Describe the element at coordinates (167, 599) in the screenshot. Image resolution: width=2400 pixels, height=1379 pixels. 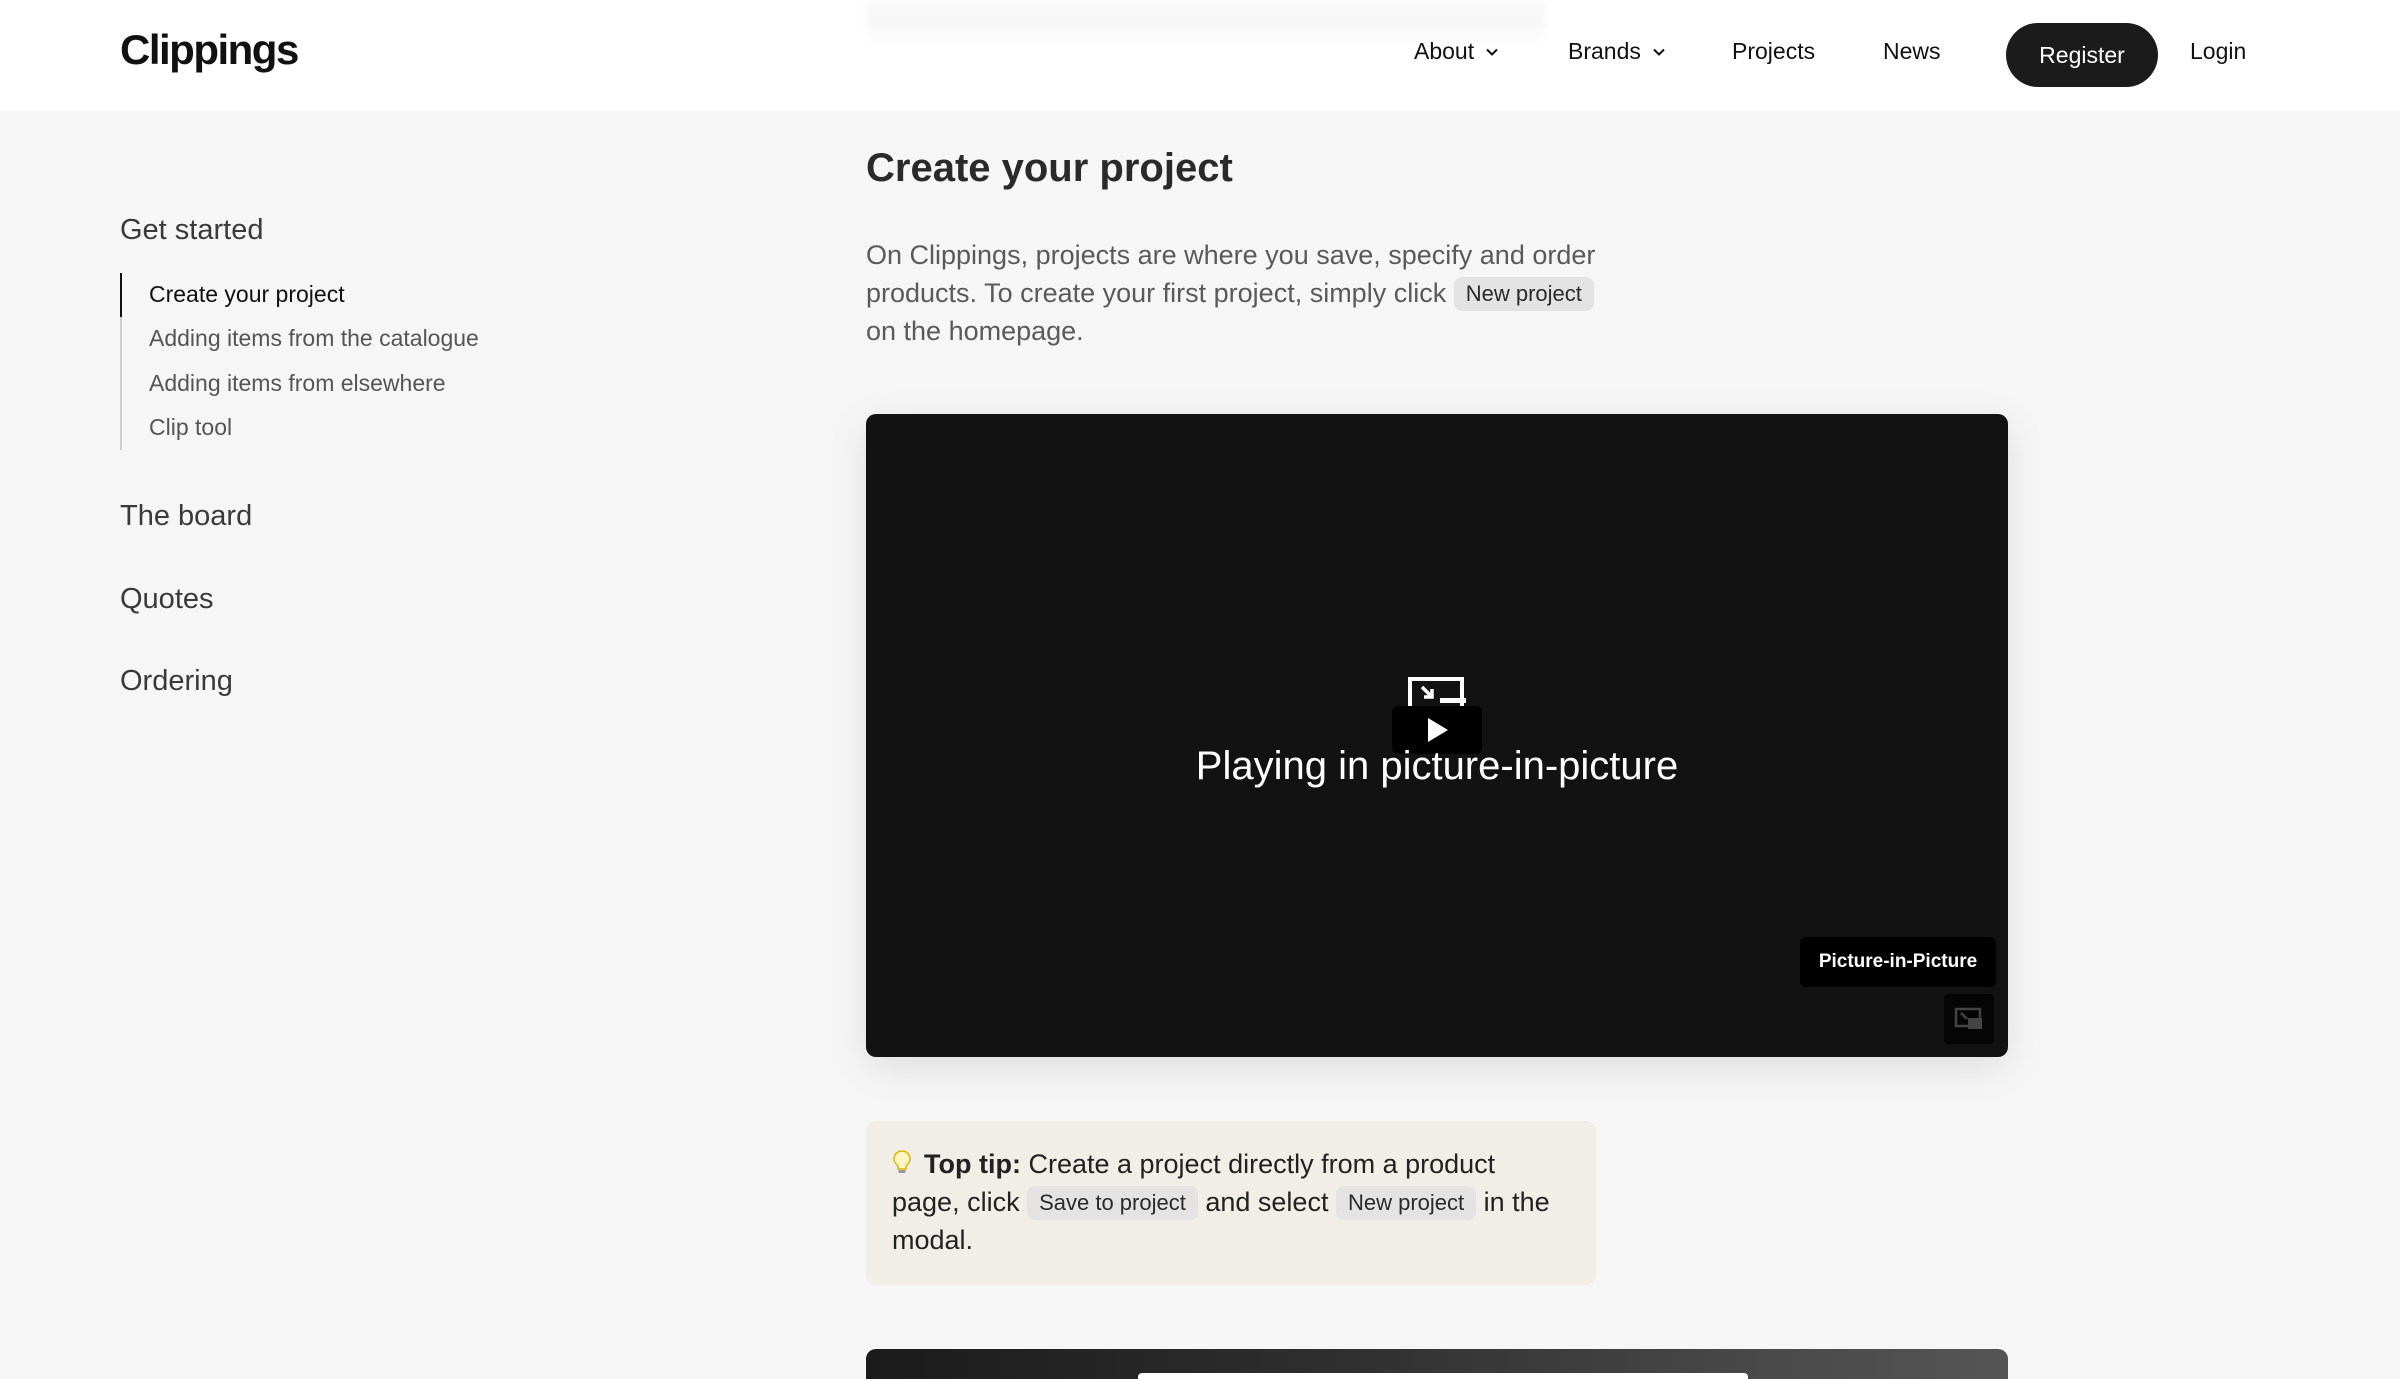
I see `sidebar-section-quotes: Quotes` at that location.